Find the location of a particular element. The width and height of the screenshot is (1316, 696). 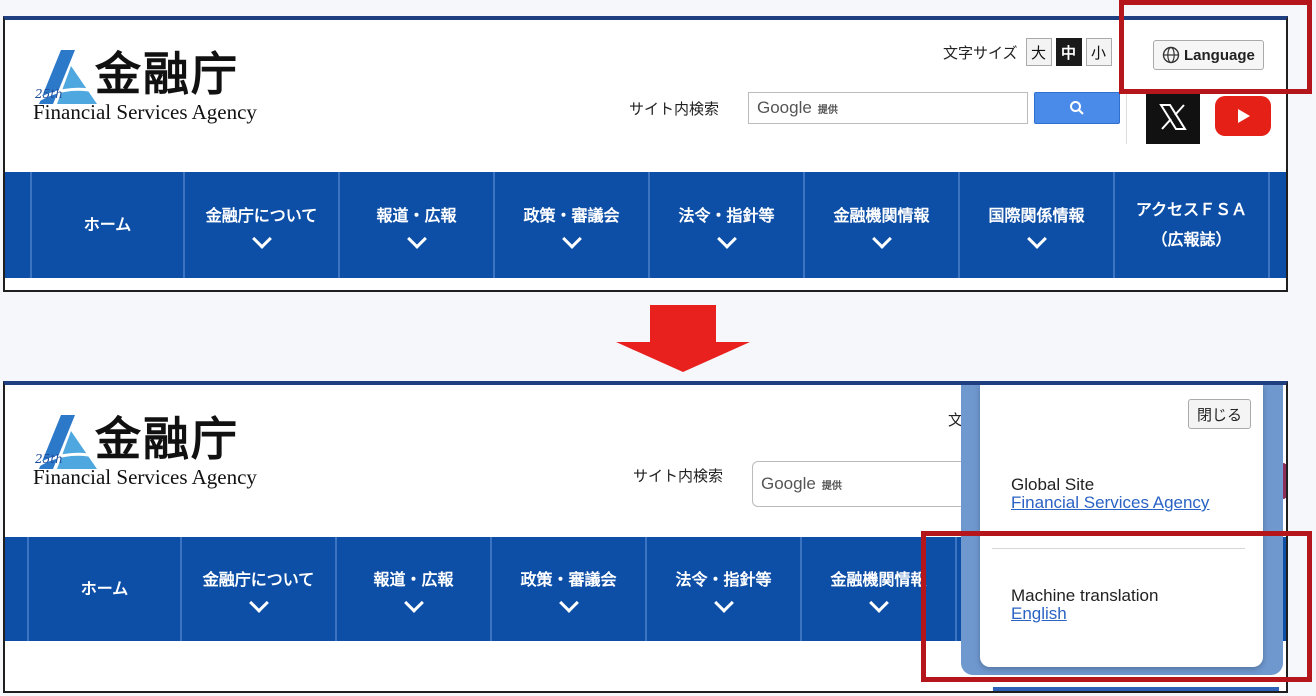

search-icon is located at coordinates (1077, 108).